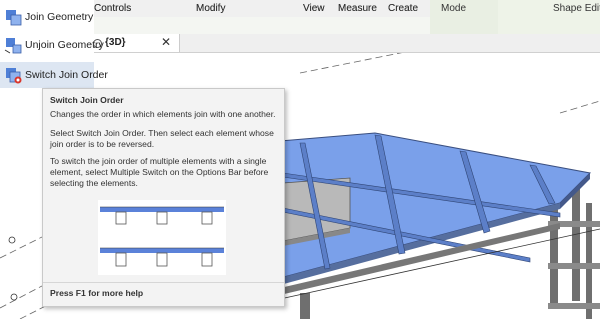  What do you see at coordinates (115, 42) in the screenshot?
I see `view-tab-label: {3D}` at bounding box center [115, 42].